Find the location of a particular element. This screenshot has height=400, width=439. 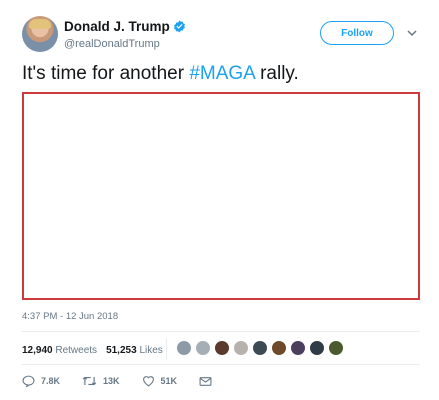

like-count: 51K is located at coordinates (169, 381).